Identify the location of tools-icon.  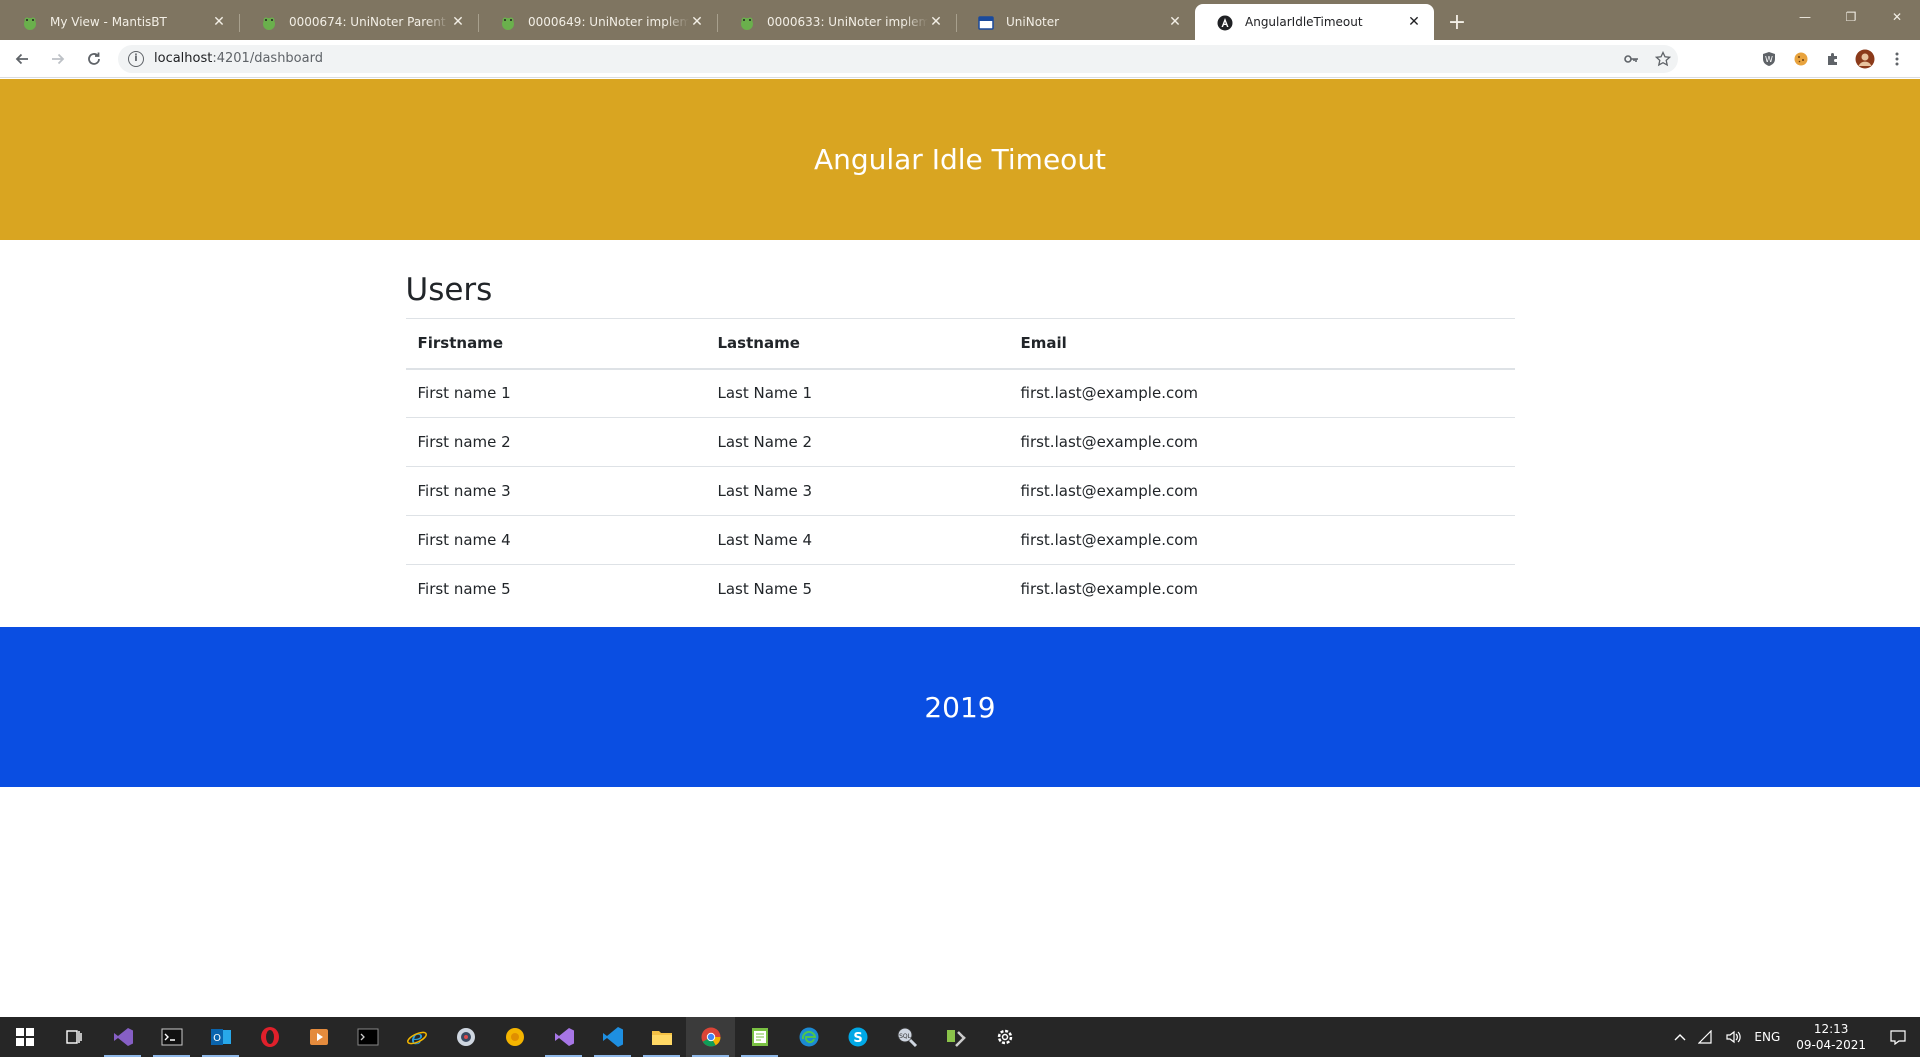
(955, 1037).